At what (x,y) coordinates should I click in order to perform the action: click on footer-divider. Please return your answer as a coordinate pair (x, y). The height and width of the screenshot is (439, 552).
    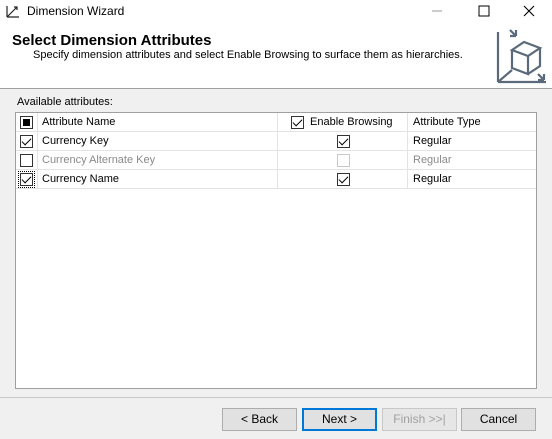
    Looking at the image, I should click on (276, 397).